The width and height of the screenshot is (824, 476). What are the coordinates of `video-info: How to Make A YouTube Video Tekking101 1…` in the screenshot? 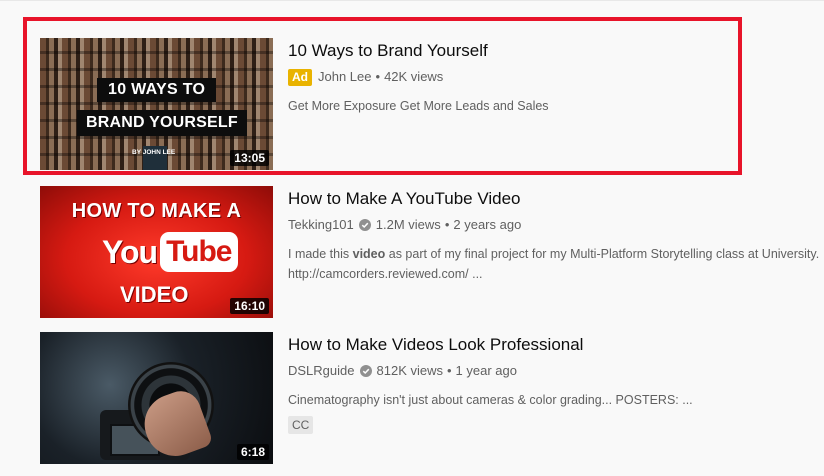 It's located at (556, 235).